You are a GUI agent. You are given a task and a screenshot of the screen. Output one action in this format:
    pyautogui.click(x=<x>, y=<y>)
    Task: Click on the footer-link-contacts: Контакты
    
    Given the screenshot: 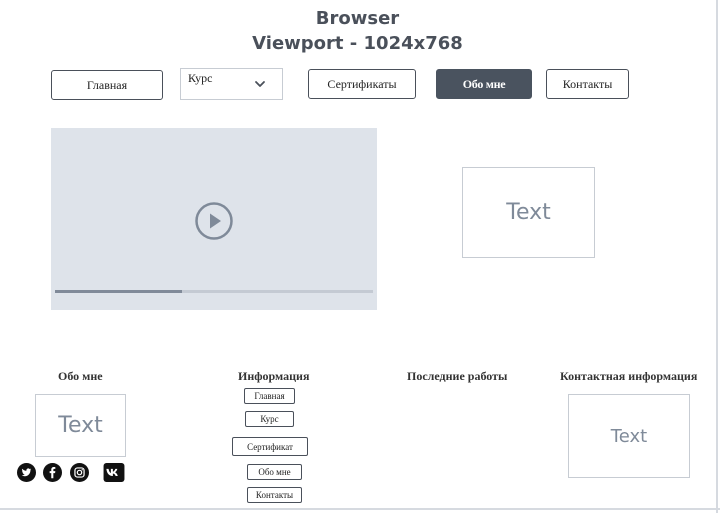 What is the action you would take?
    pyautogui.click(x=274, y=495)
    